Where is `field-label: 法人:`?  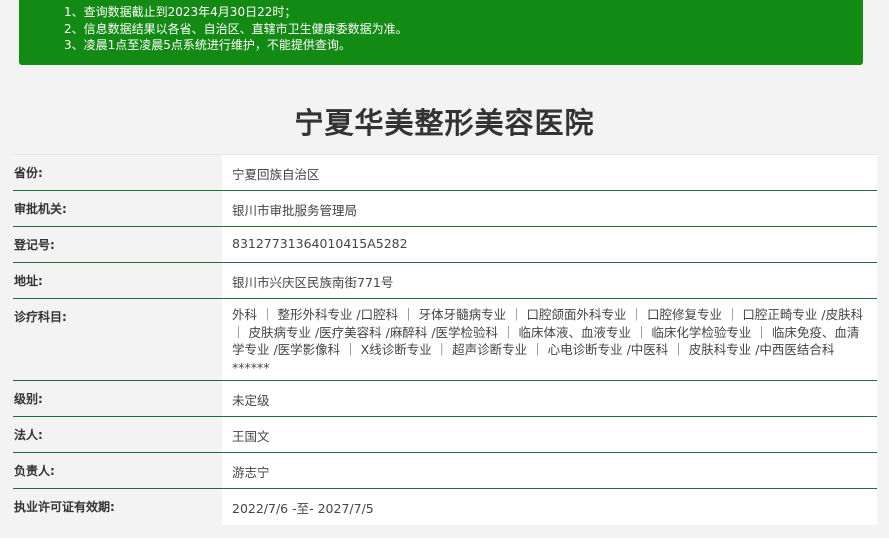 field-label: 法人: is located at coordinates (28, 435).